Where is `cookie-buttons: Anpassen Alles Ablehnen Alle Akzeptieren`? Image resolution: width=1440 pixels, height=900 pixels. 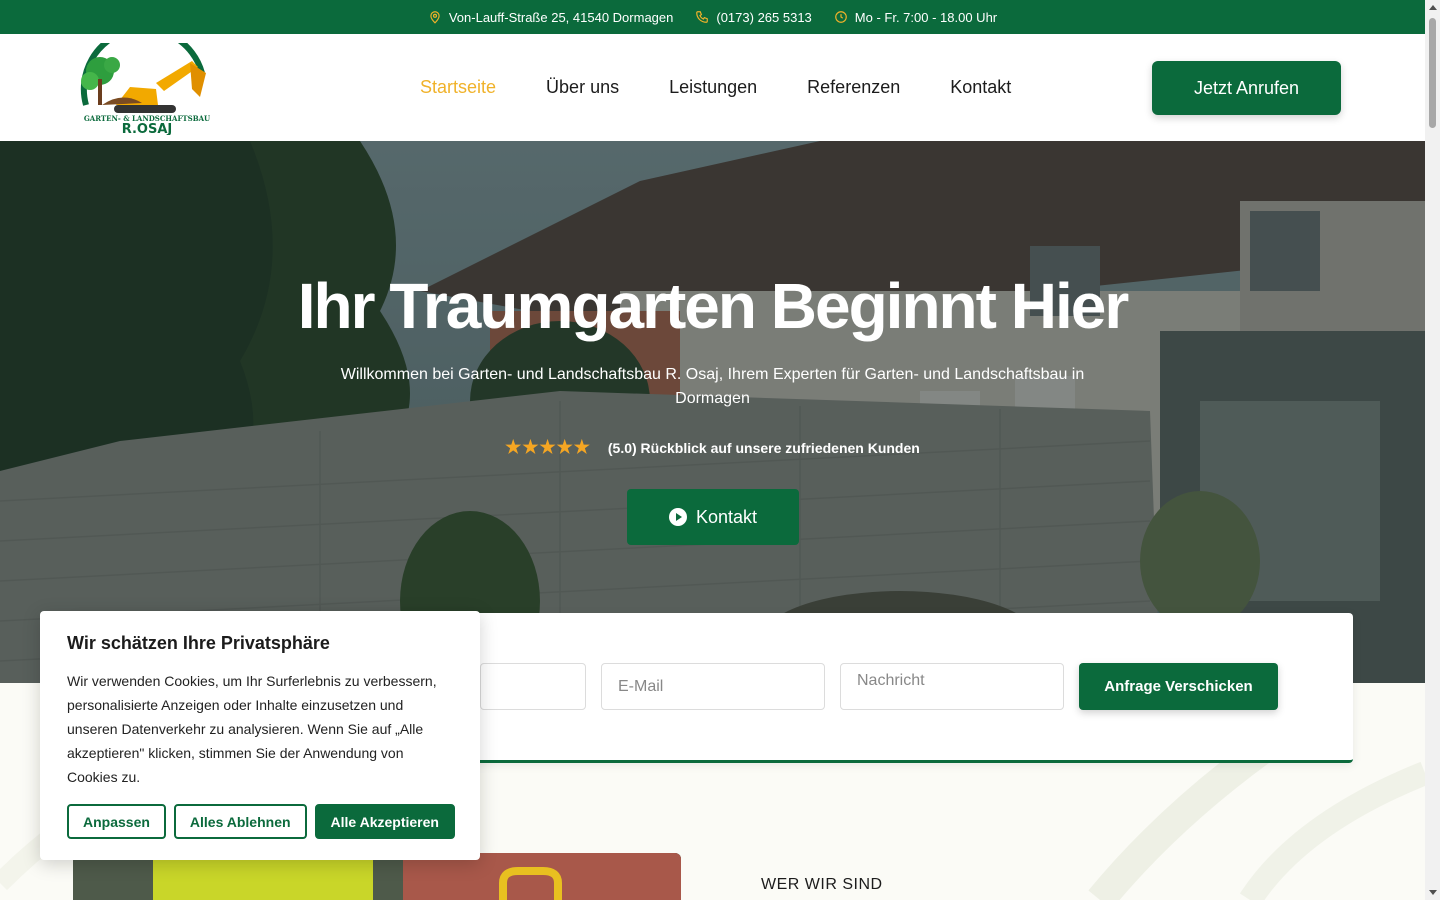
cookie-buttons: Anpassen Alles Ablehnen Alle Akzeptieren is located at coordinates (261, 821).